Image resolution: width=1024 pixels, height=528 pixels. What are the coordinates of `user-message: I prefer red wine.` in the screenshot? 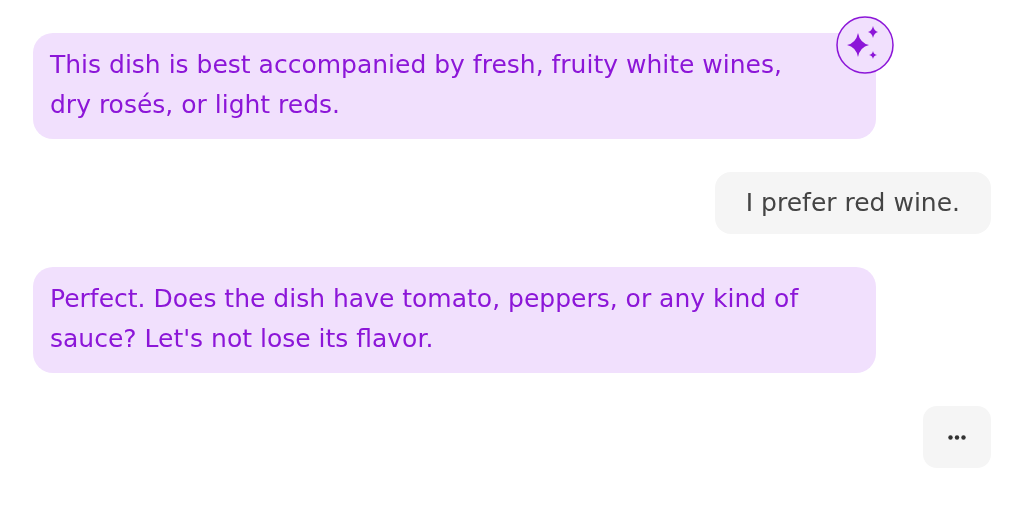 It's located at (852, 203).